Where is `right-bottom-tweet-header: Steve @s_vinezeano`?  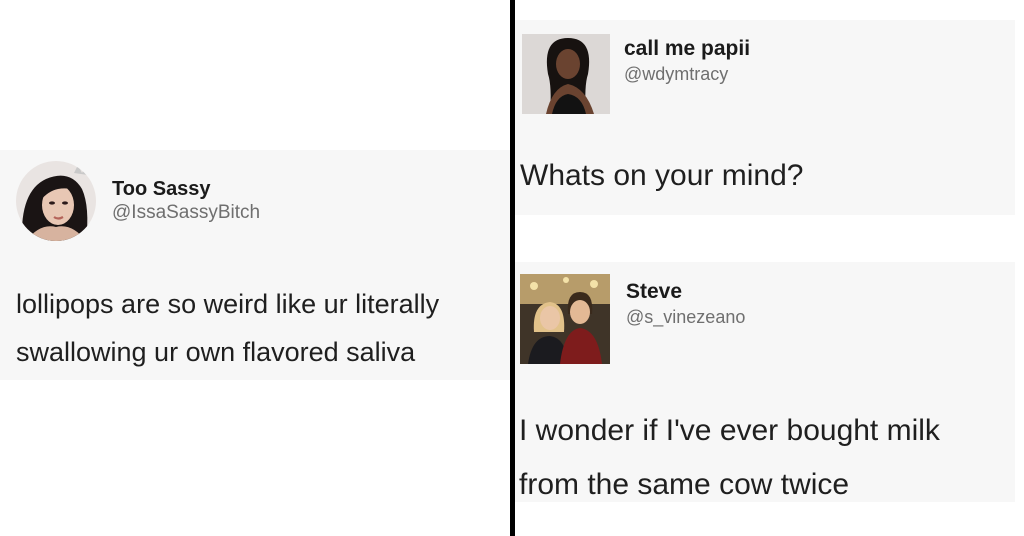 right-bottom-tweet-header: Steve @s_vinezeano is located at coordinates (632, 319).